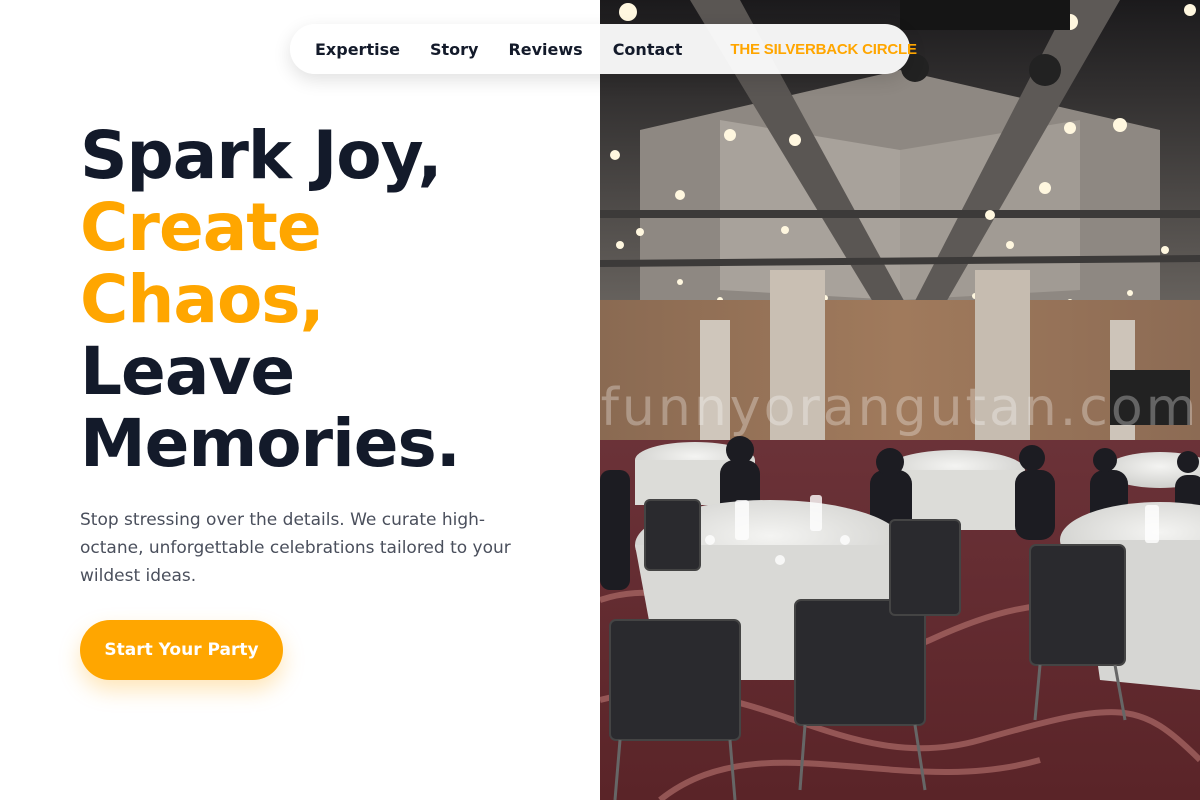  Describe the element at coordinates (201, 227) in the screenshot. I see `headline-line-2: Create` at that location.